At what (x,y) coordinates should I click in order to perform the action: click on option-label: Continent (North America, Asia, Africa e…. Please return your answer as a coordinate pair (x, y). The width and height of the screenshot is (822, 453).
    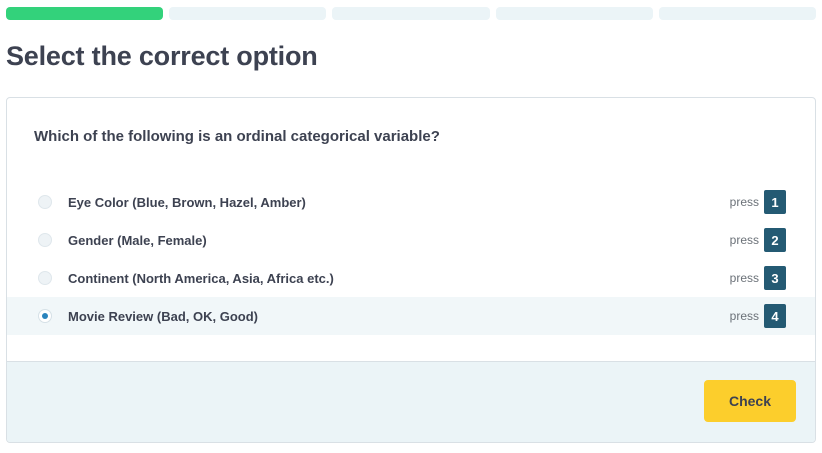
    Looking at the image, I should click on (201, 278).